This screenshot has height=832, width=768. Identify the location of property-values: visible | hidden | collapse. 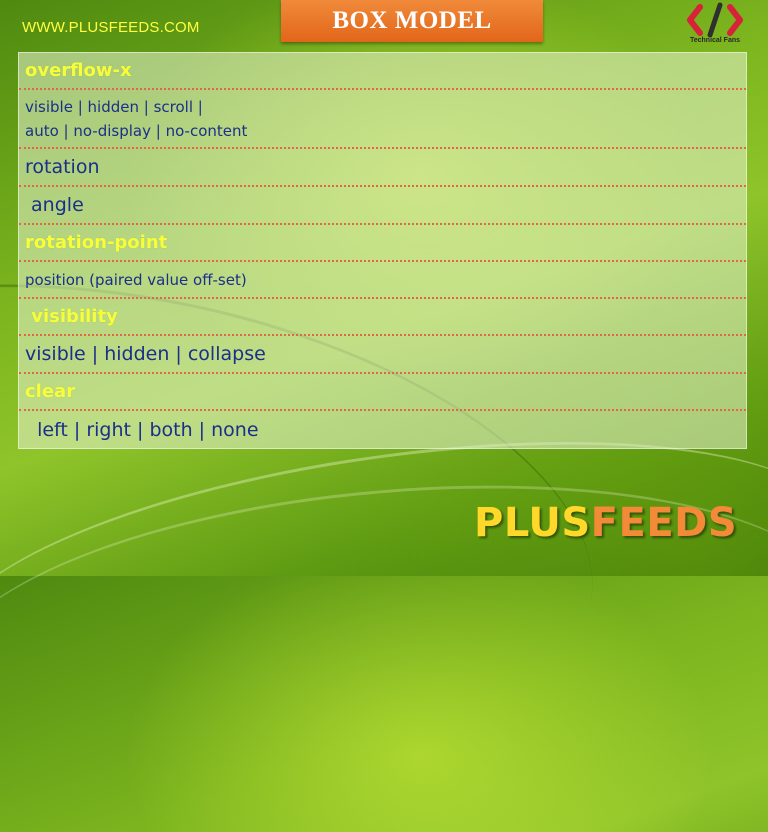
(145, 354).